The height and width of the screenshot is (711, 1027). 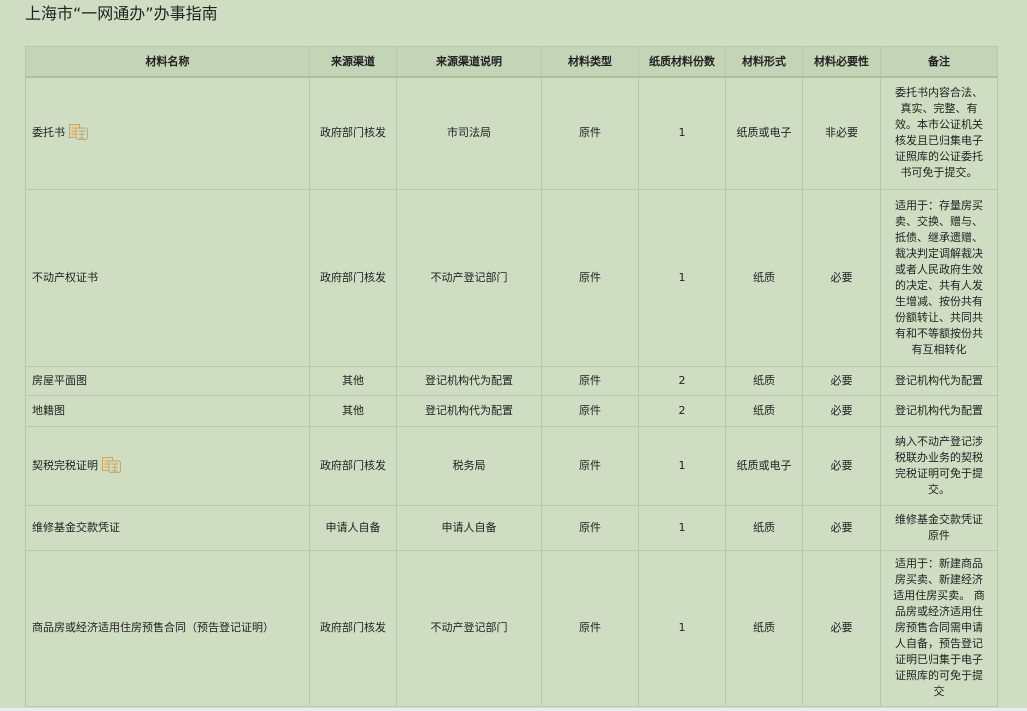 I want to click on material-name-text: 商品房或经济适用住房预售合同（预告登记证明）, so click(x=153, y=627).